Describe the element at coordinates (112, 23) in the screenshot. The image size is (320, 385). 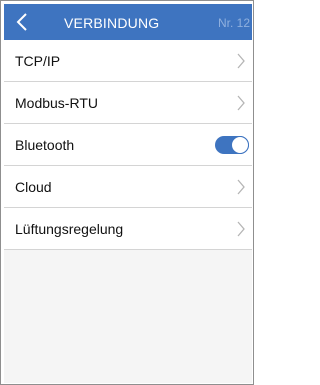
I see `page-title: VERBINDUNG` at that location.